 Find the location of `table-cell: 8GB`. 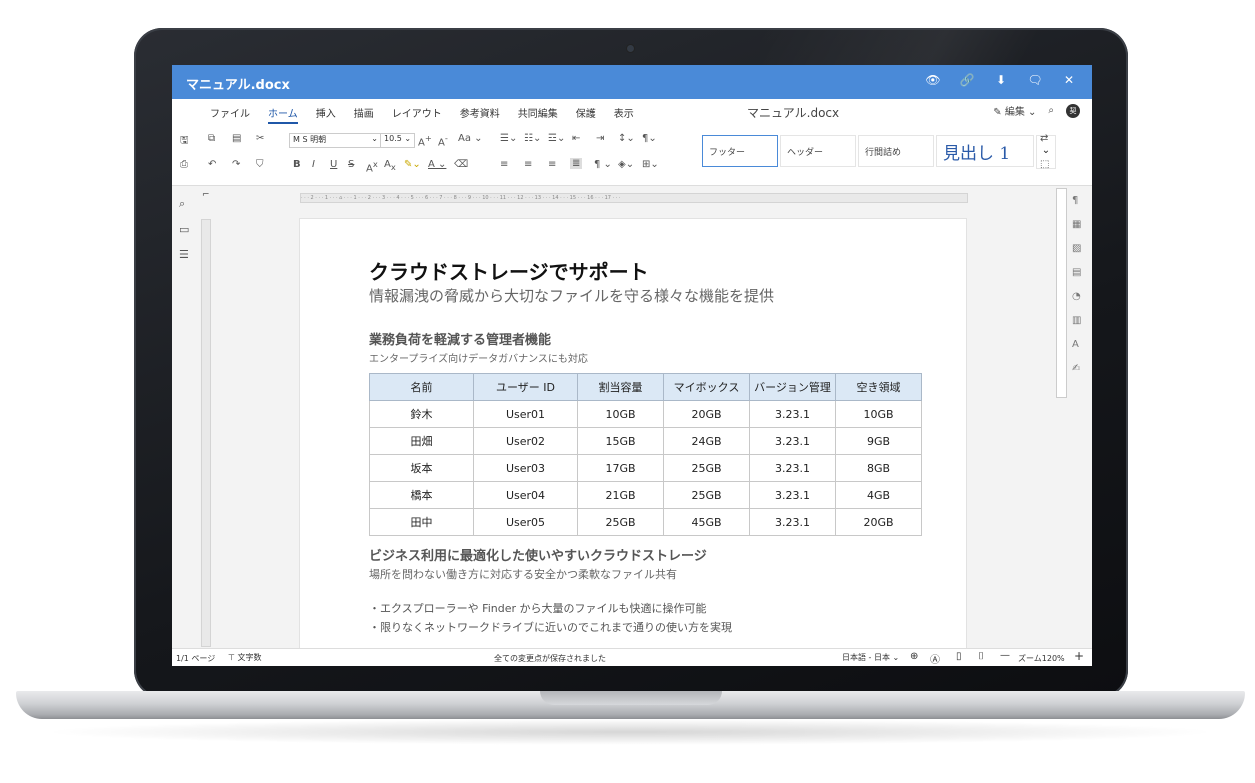

table-cell: 8GB is located at coordinates (878, 468).